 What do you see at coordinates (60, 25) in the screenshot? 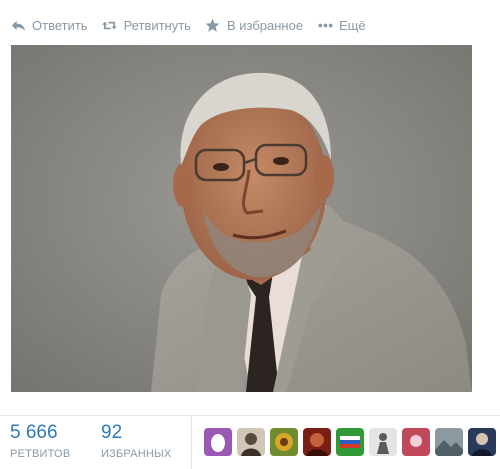
I see `reply-label: Ответить` at bounding box center [60, 25].